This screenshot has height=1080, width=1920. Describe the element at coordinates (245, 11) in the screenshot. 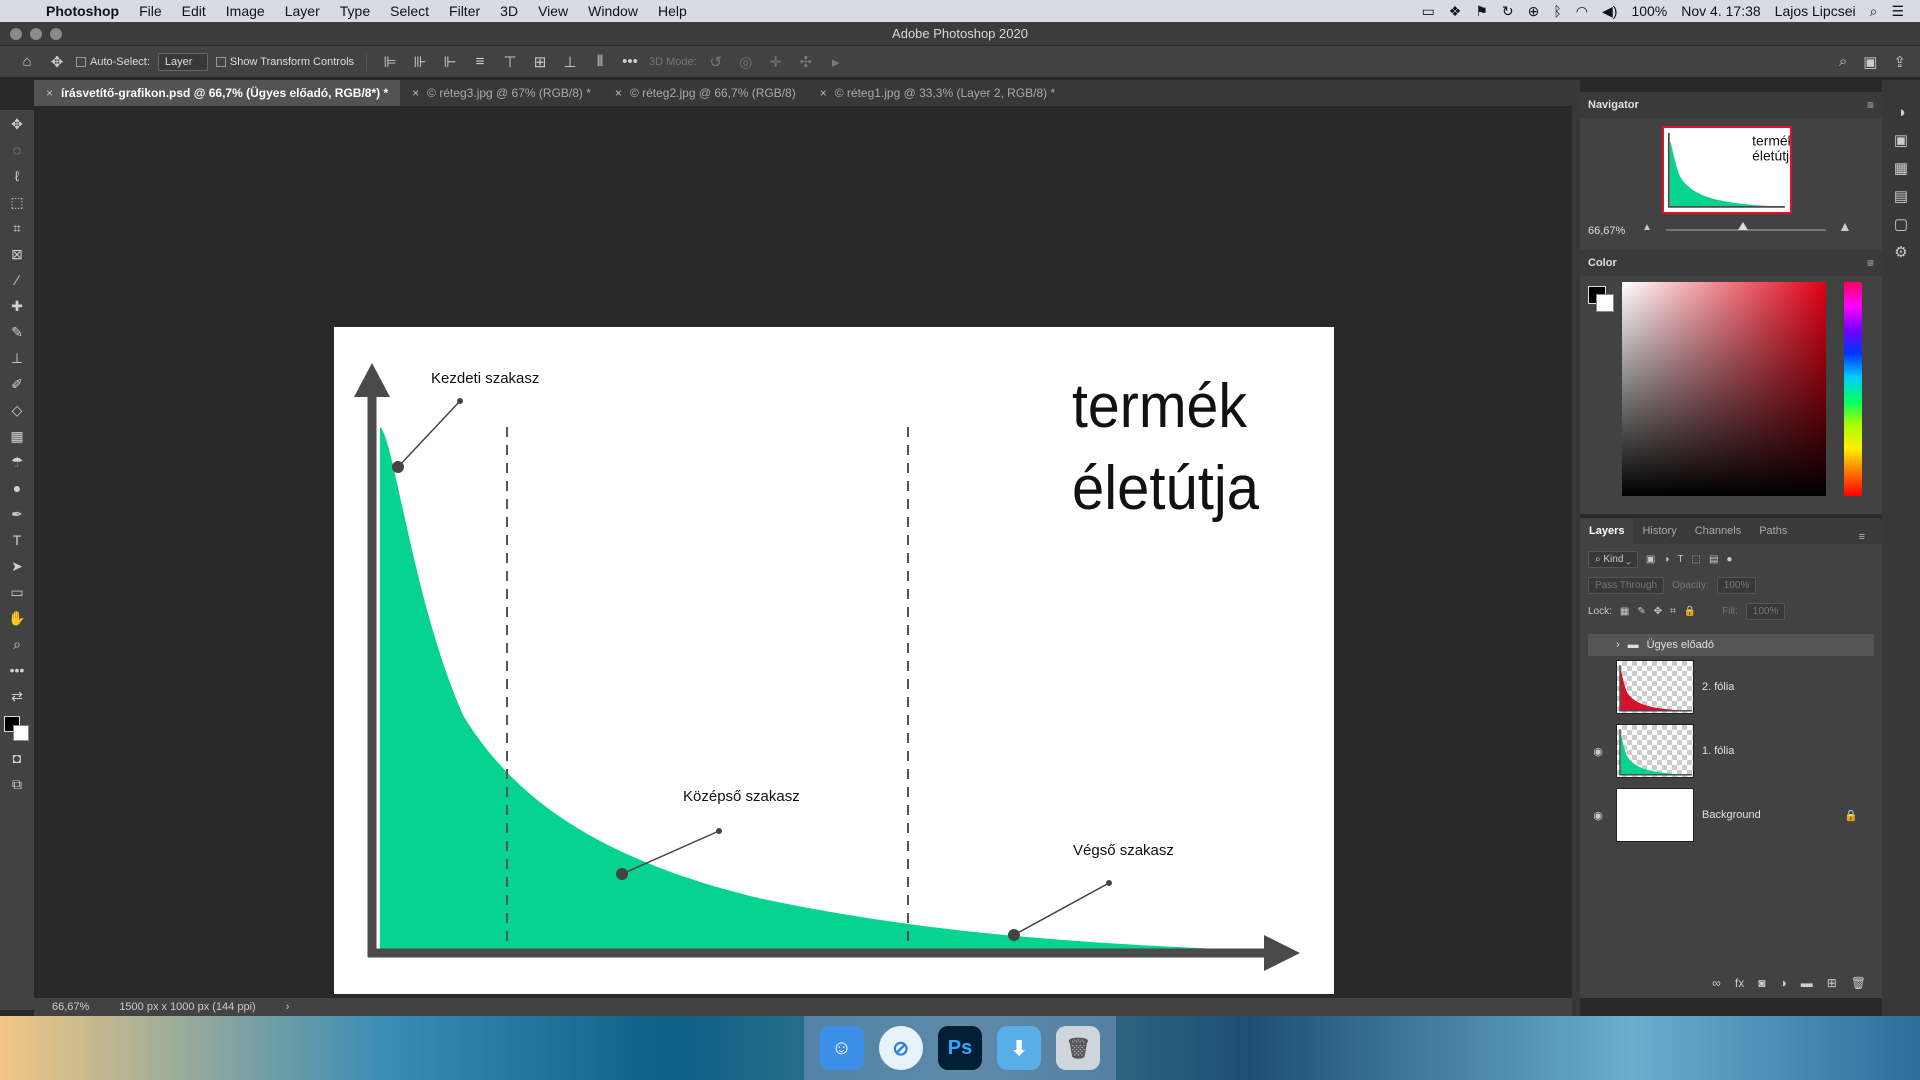

I see `menu-image: Image` at that location.